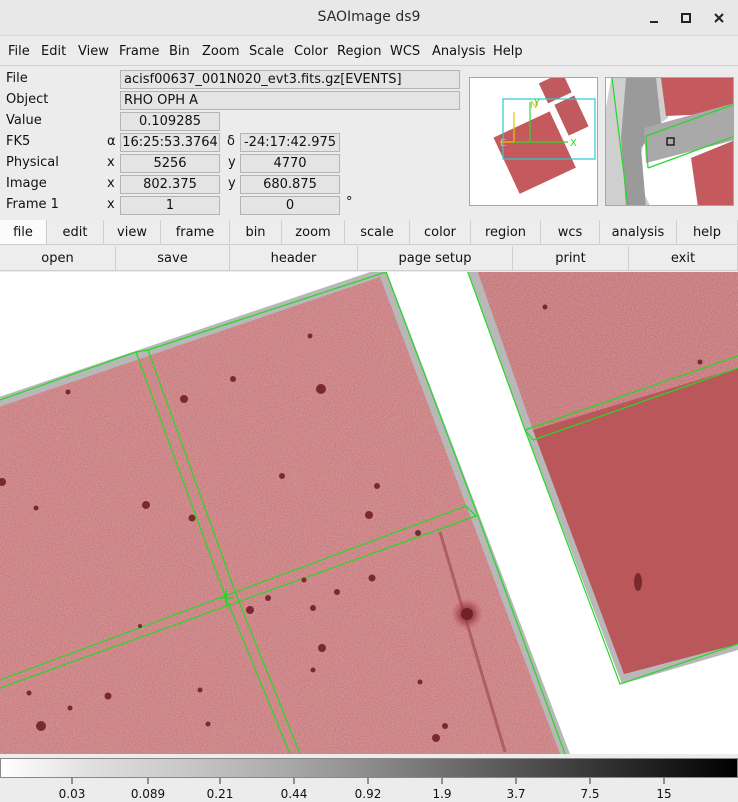 The width and height of the screenshot is (738, 802). What do you see at coordinates (669, 141) in the screenshot?
I see `magnifier` at bounding box center [669, 141].